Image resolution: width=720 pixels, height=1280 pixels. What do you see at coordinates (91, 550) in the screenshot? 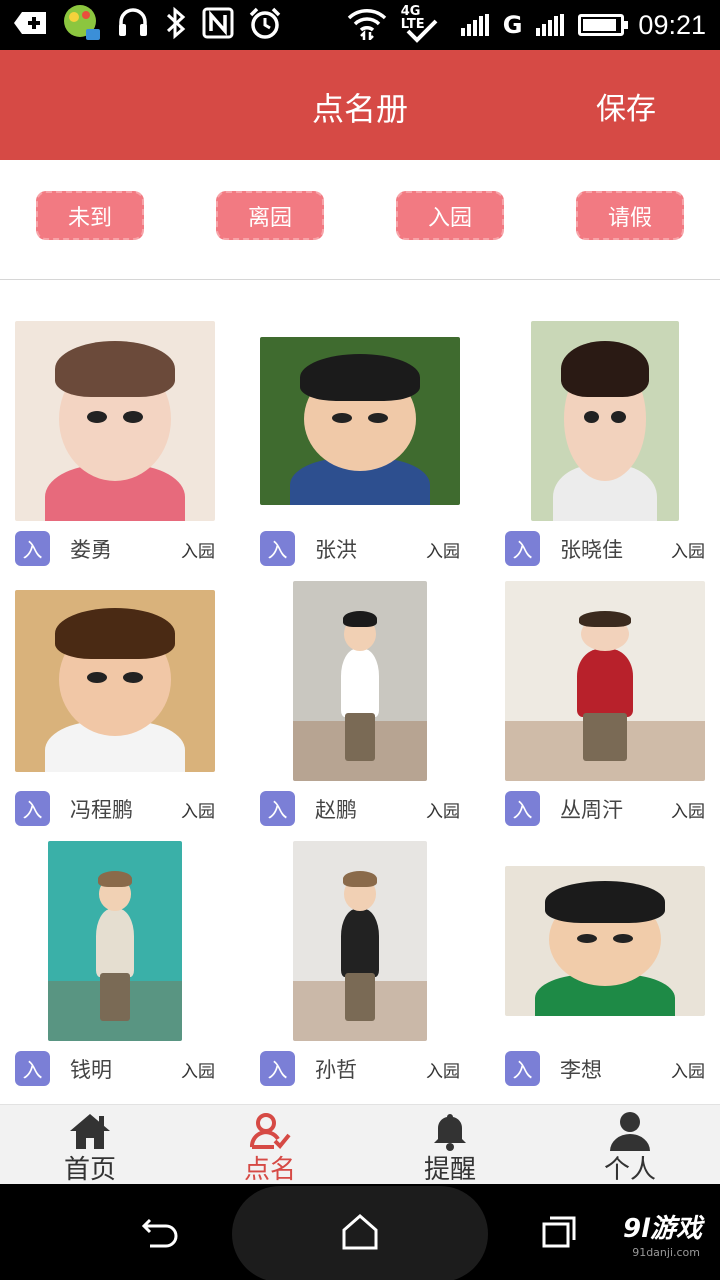
I see `child-name: 娄勇` at bounding box center [91, 550].